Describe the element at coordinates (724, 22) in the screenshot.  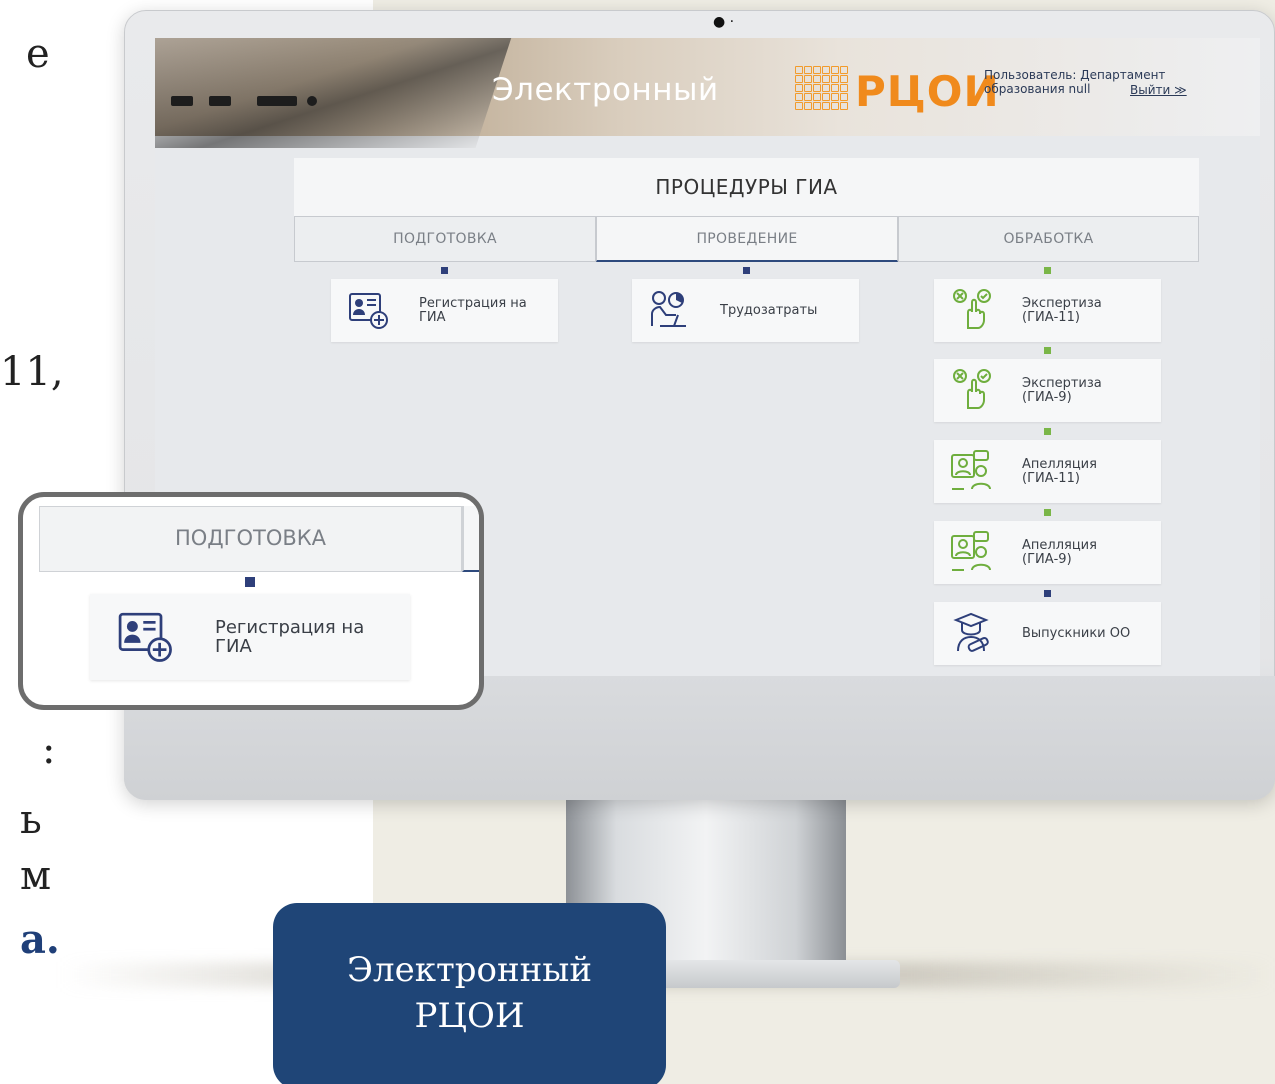
I see `camera-dots: ● ·` at that location.